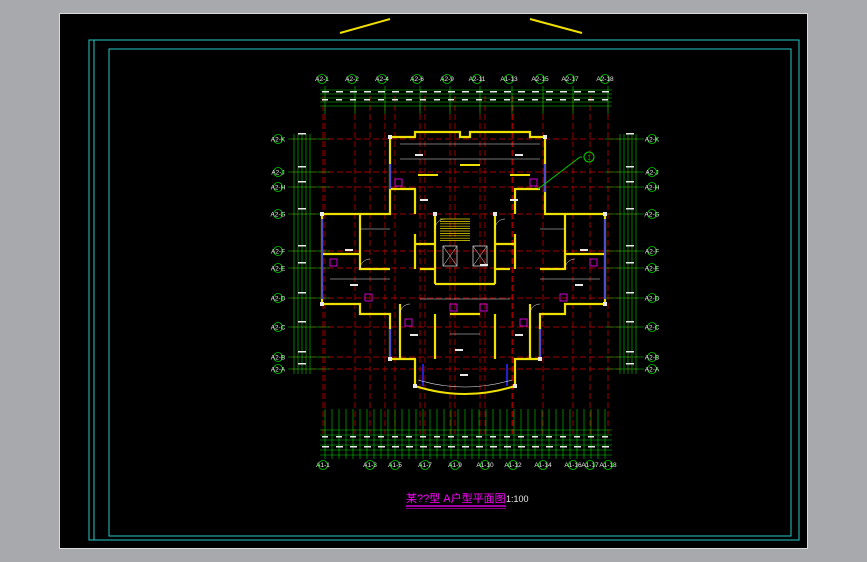  Describe the element at coordinates (513, 465) in the screenshot. I see `bottom-axis-label: A1-12` at that location.